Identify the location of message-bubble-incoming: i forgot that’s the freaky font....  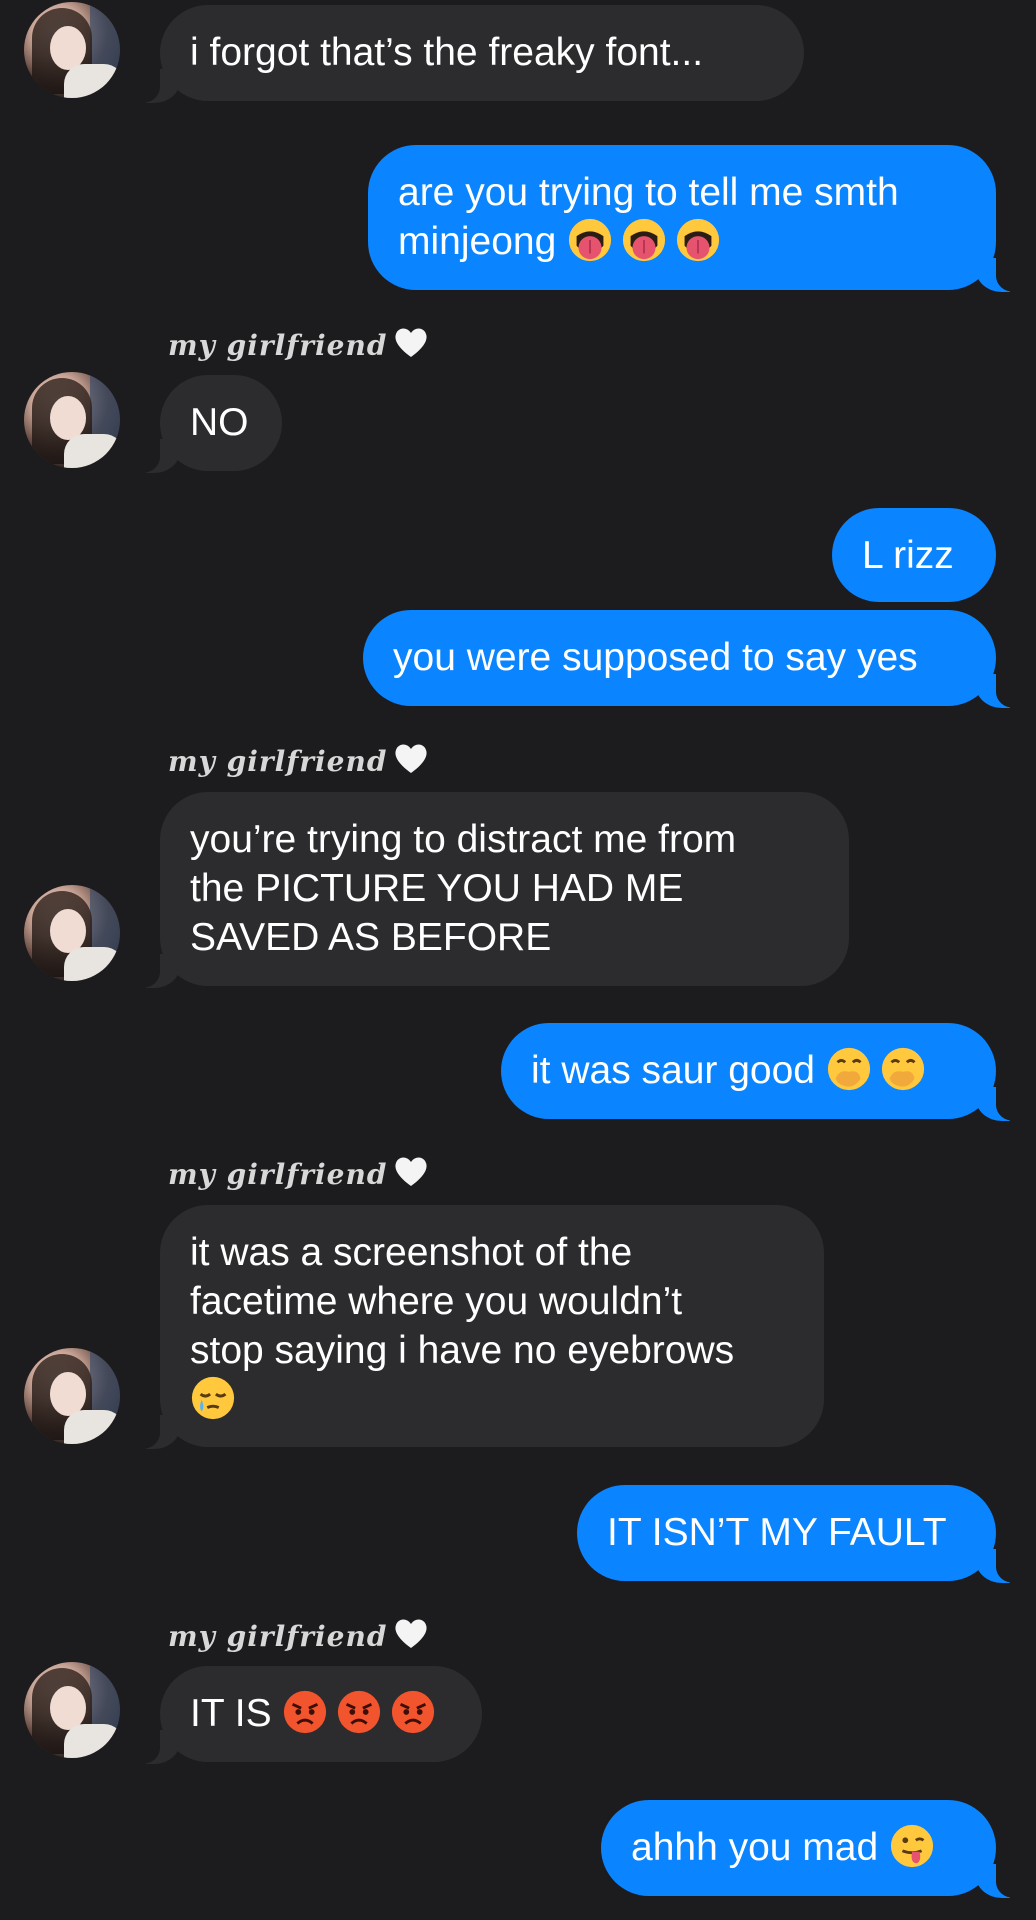
(468, 54).